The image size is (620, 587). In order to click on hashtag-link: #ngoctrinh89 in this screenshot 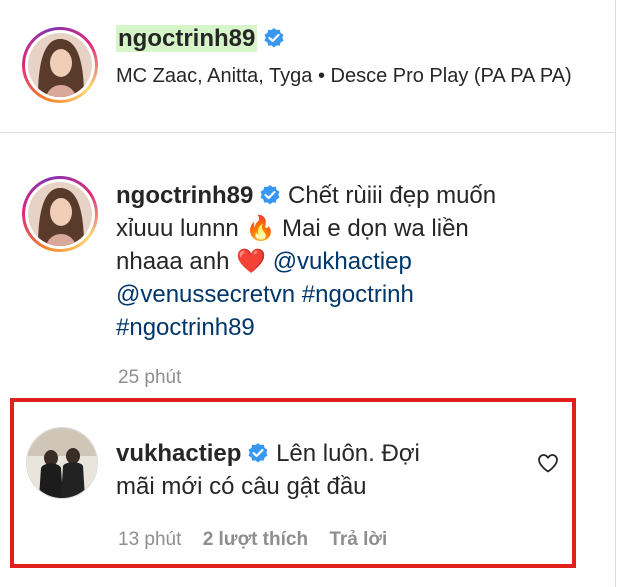, I will do `click(185, 327)`.